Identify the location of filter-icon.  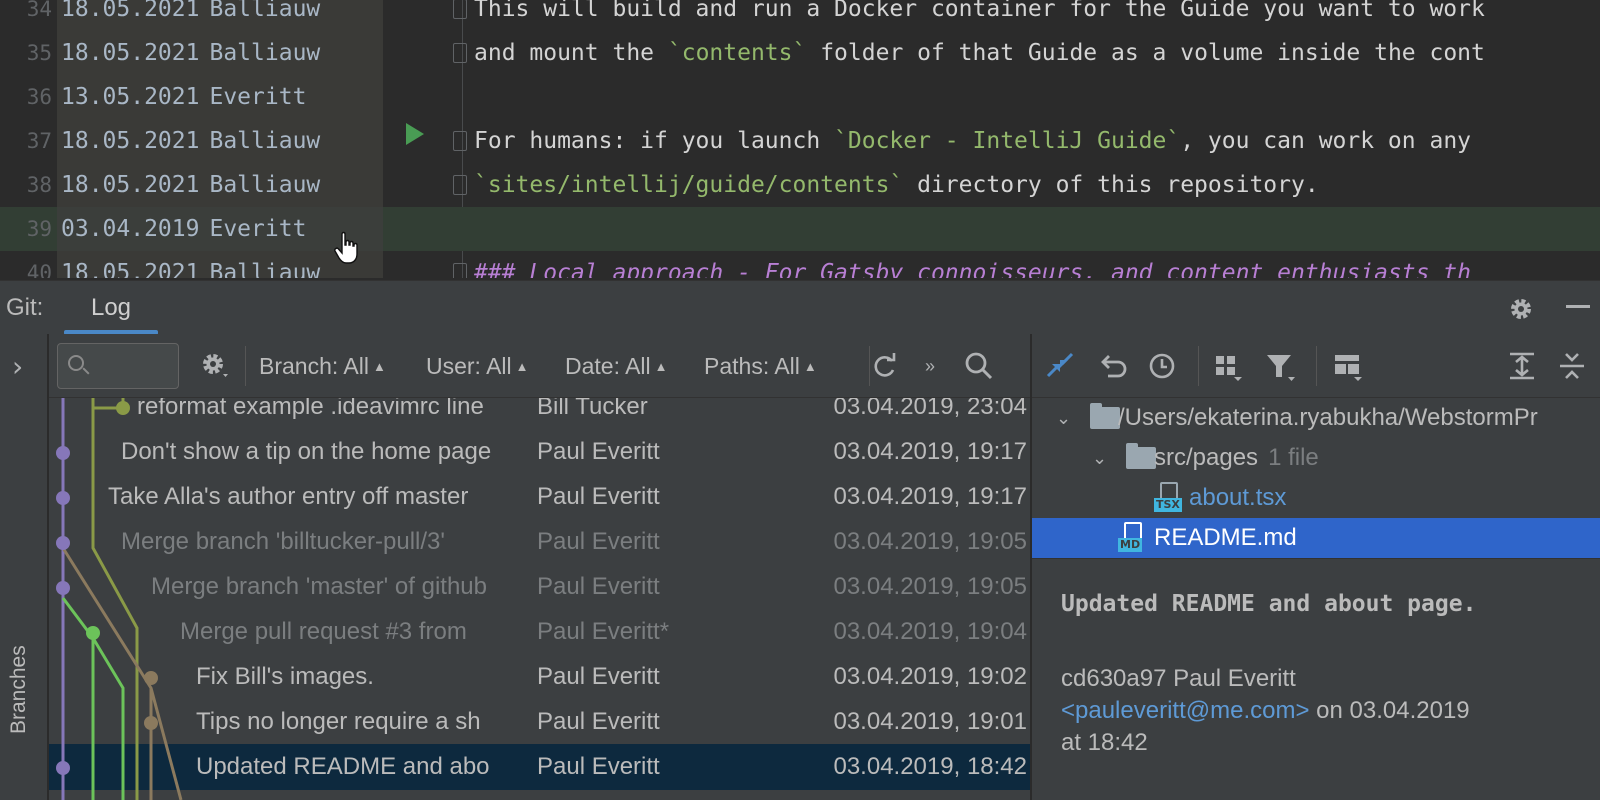
(1280, 366).